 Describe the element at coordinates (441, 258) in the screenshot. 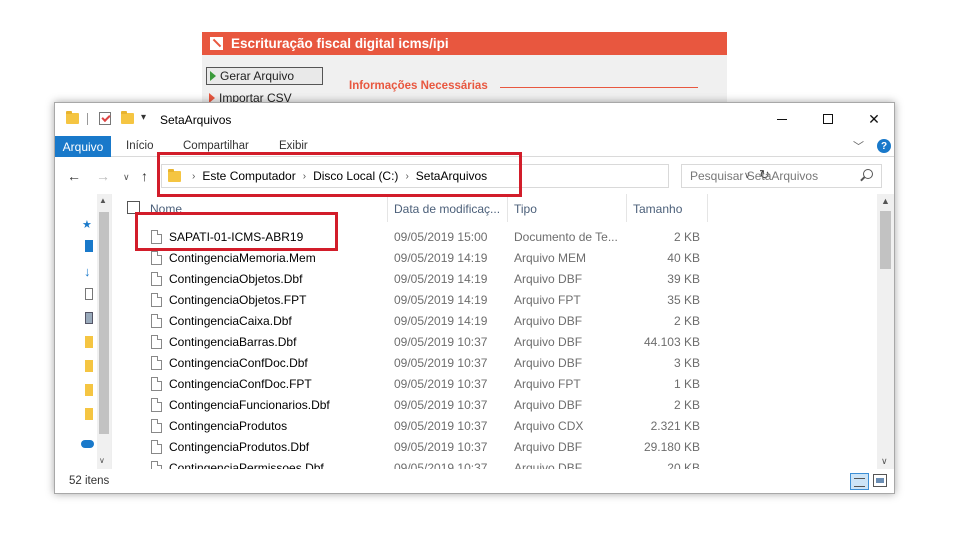

I see `file-date: 09/05/2019 14:19` at that location.